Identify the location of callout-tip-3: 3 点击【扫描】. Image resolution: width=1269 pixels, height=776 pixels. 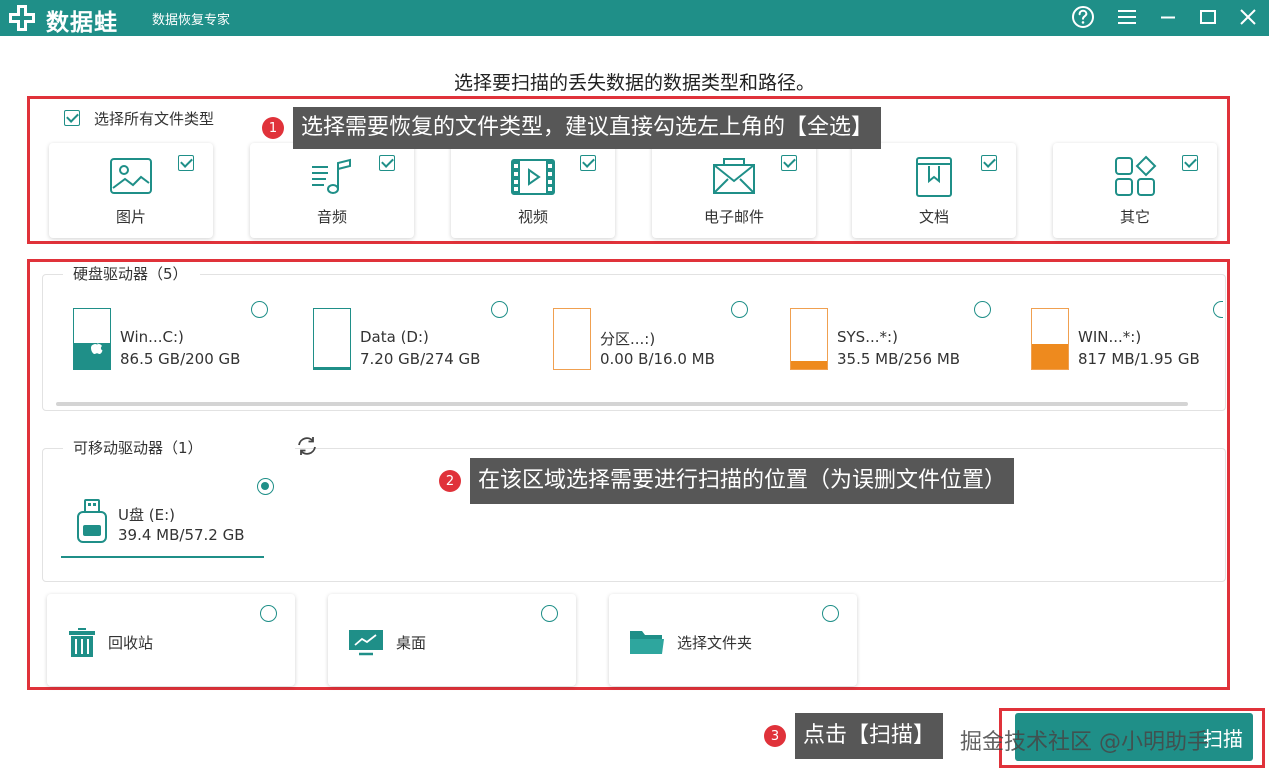
(854, 736).